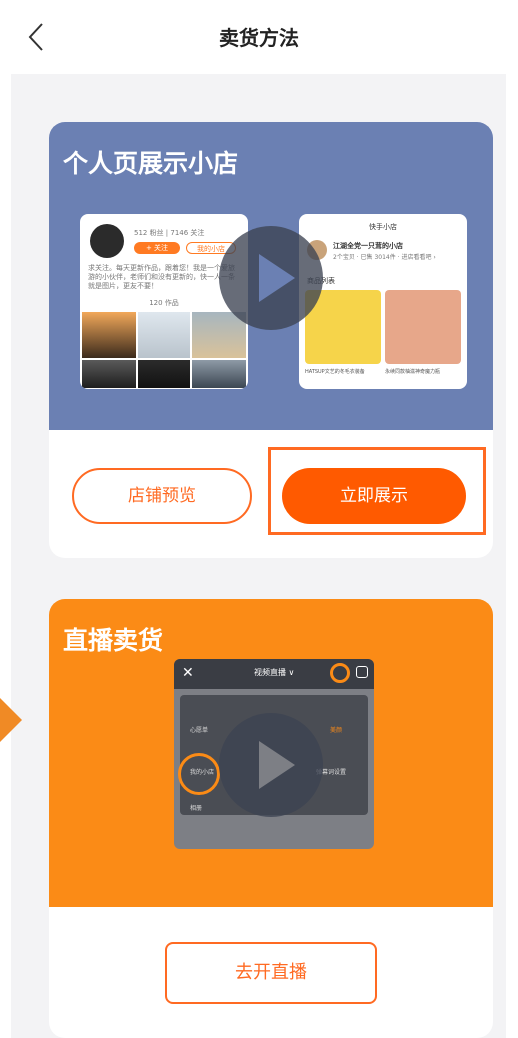  I want to click on shop-sub: 2个宝贝 · 已售 3014件 · 进店看看吧 ›, so click(384, 257).